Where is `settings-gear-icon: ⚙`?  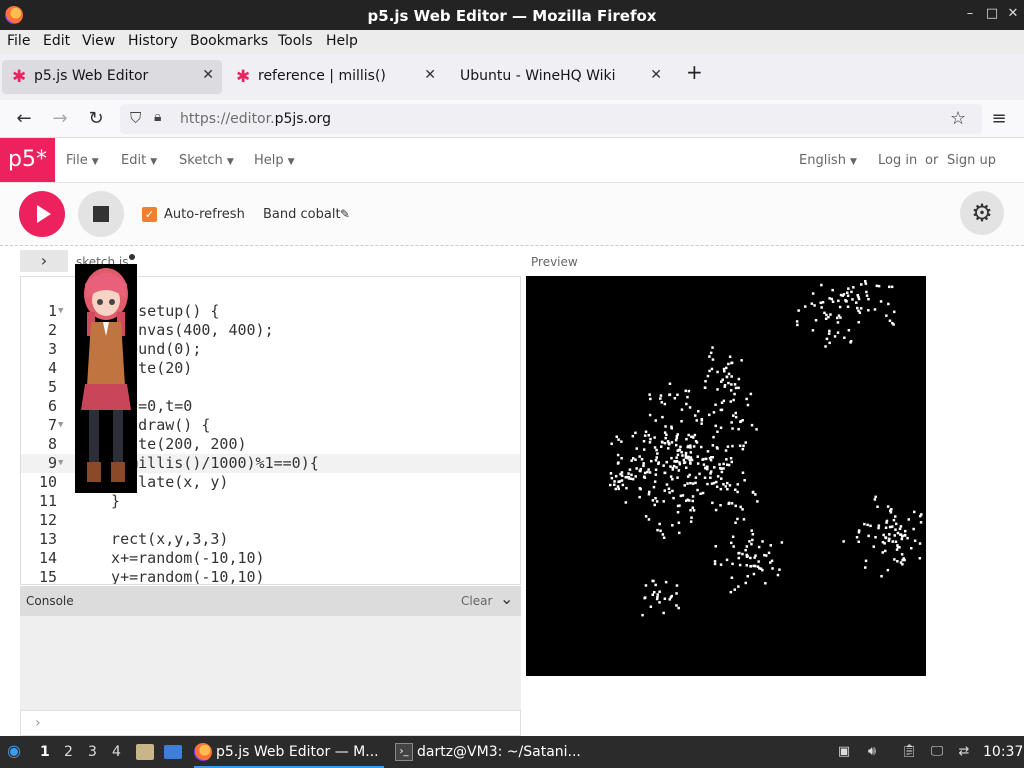
settings-gear-icon: ⚙ is located at coordinates (982, 213).